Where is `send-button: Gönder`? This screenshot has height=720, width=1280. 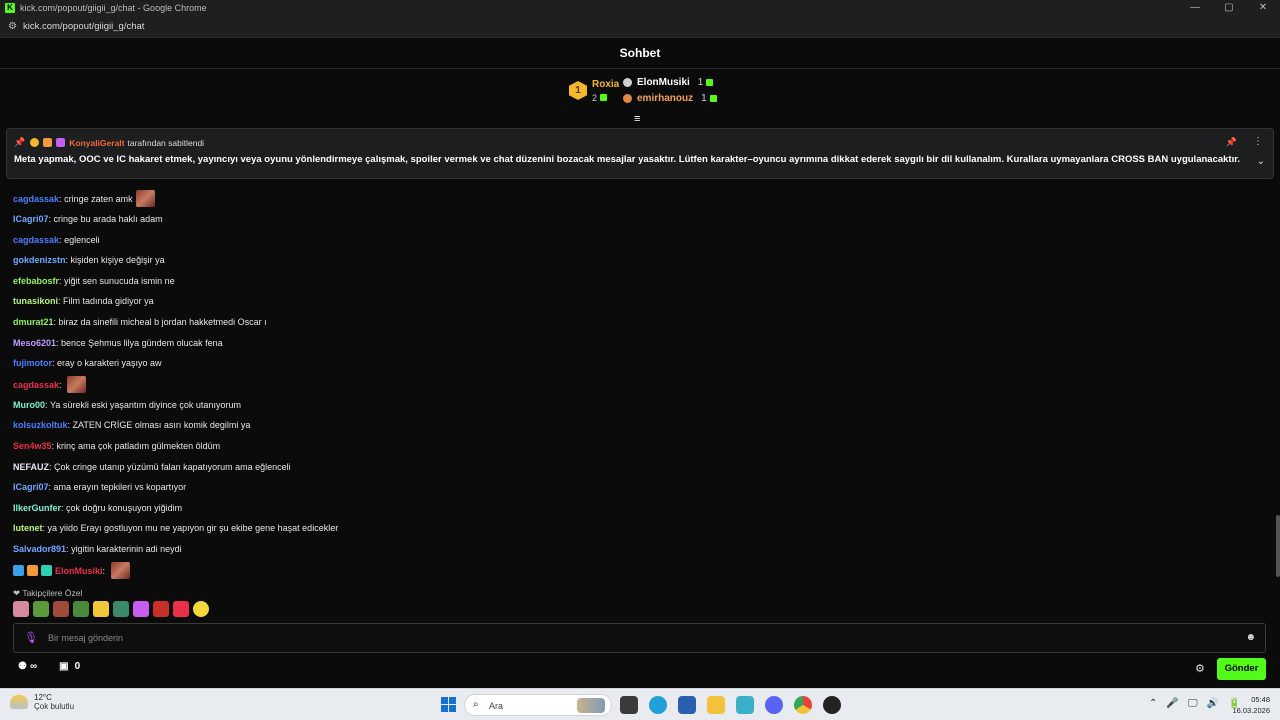 send-button: Gönder is located at coordinates (1241, 669).